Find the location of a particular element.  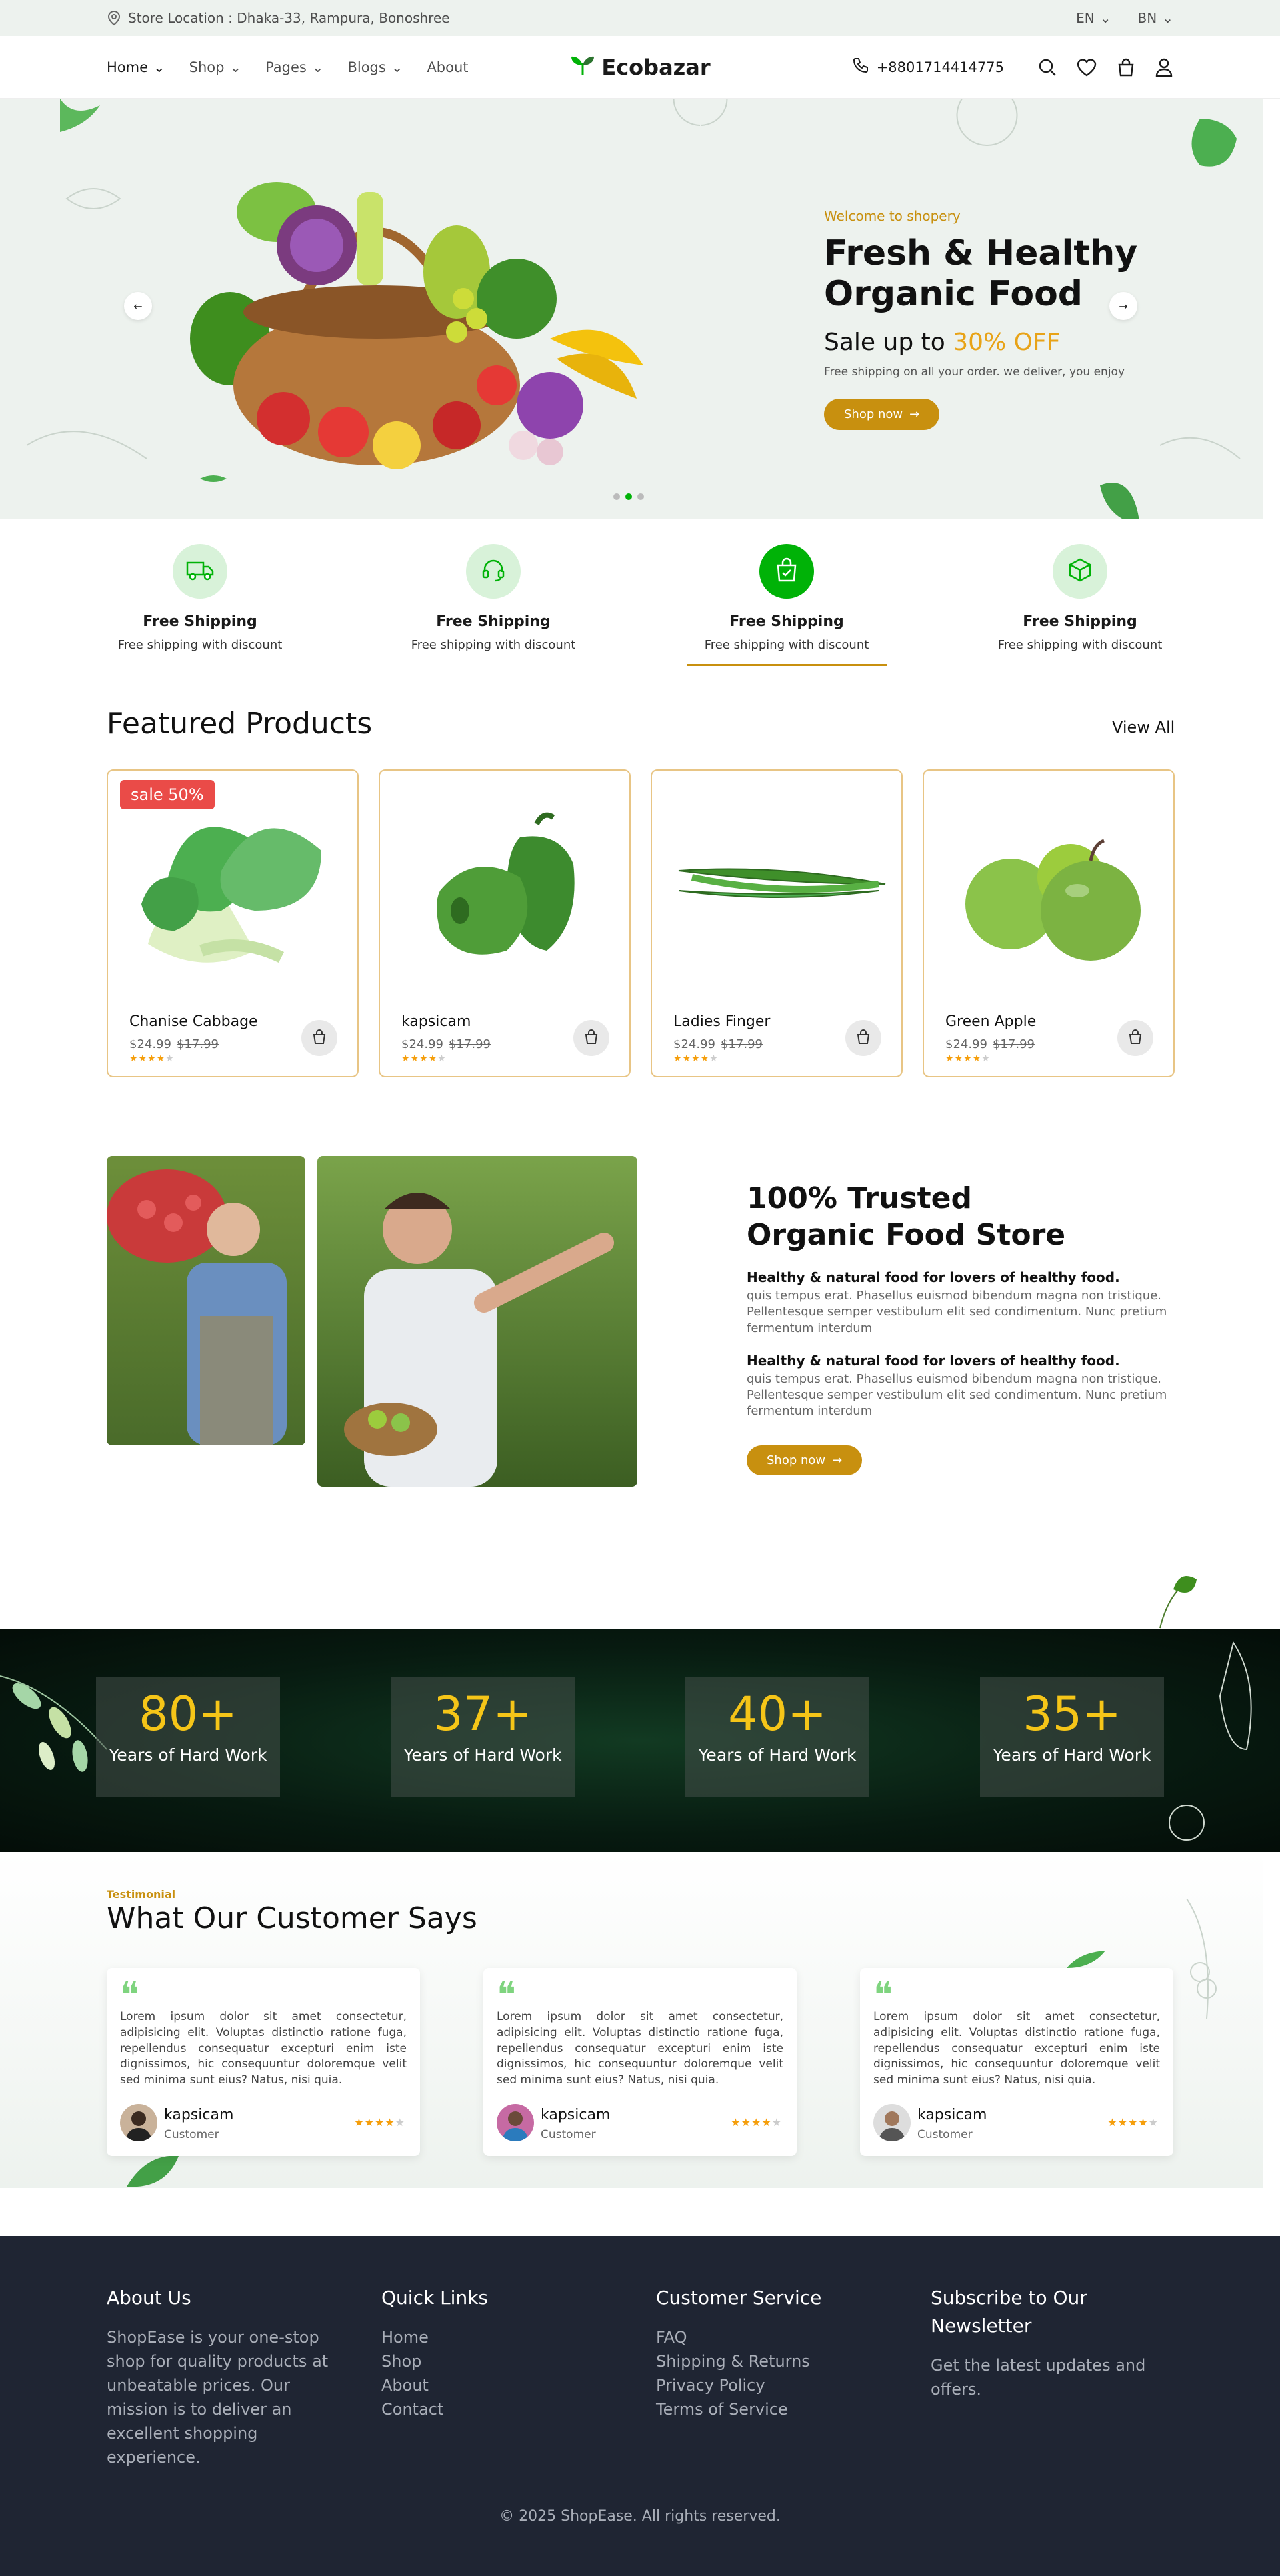

product-image-green-apple is located at coordinates (1053, 900).